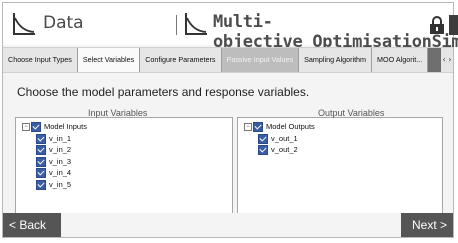 The height and width of the screenshot is (243, 458). I want to click on tree-item-label: v_out_2, so click(284, 149).